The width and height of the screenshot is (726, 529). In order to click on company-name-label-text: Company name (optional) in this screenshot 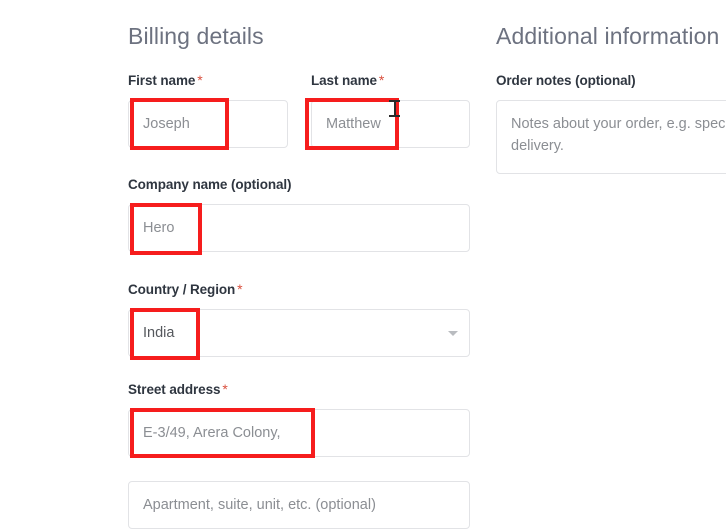, I will do `click(210, 184)`.